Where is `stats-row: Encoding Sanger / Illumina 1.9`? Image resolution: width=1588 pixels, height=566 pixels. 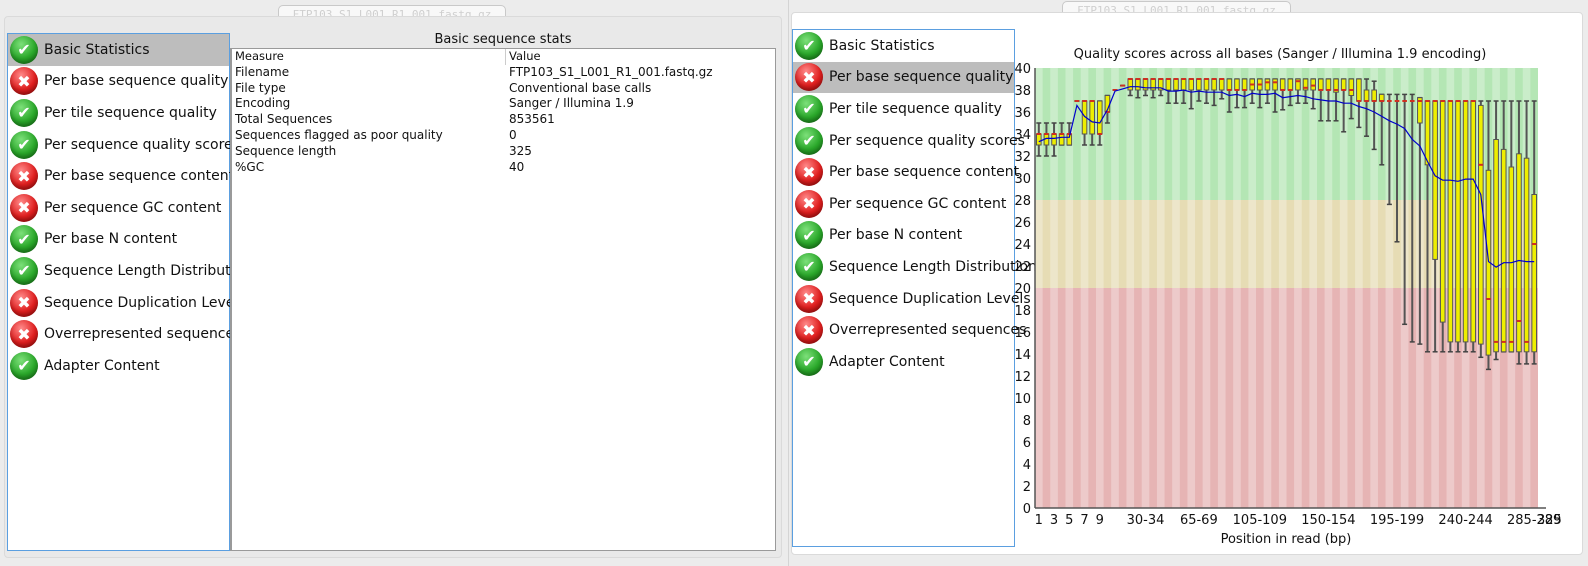
stats-row: Encoding Sanger / Illumina 1.9 is located at coordinates (503, 104).